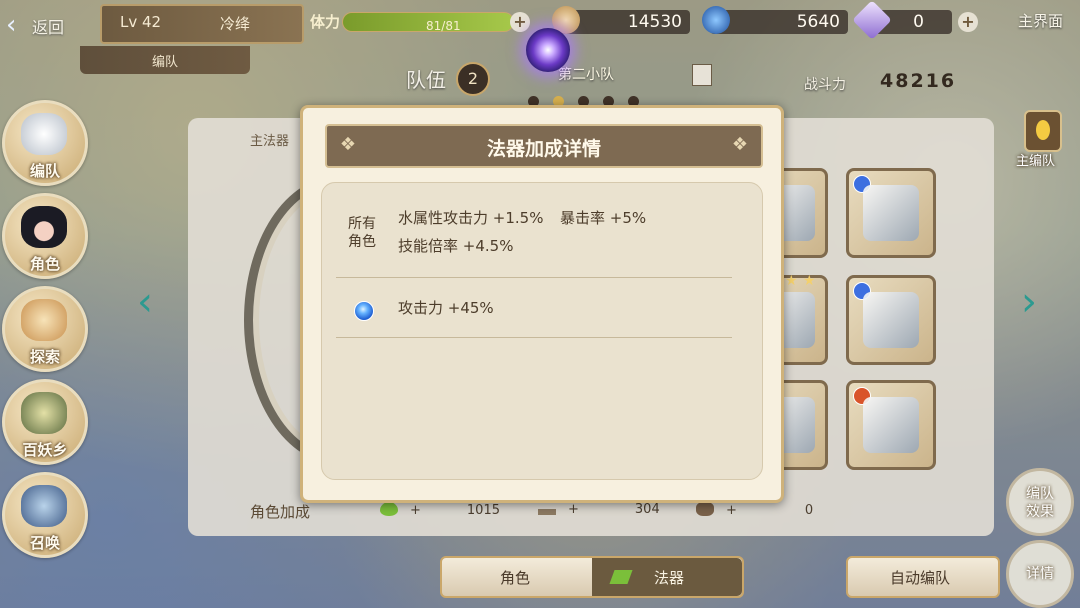 The height and width of the screenshot is (608, 1080). What do you see at coordinates (570, 83) in the screenshot?
I see `formation-header: 队伍 2 第二小队` at bounding box center [570, 83].